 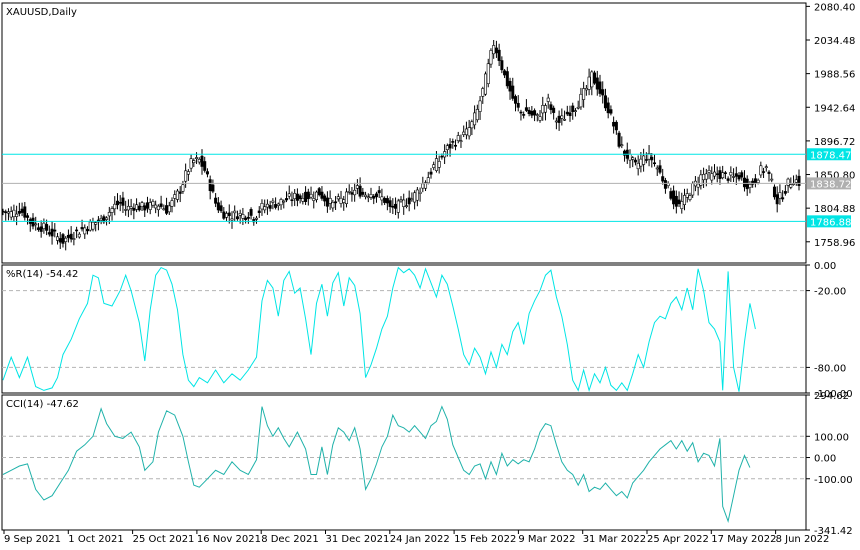 I want to click on y-tick-label: 1942.64, so click(x=834, y=108).